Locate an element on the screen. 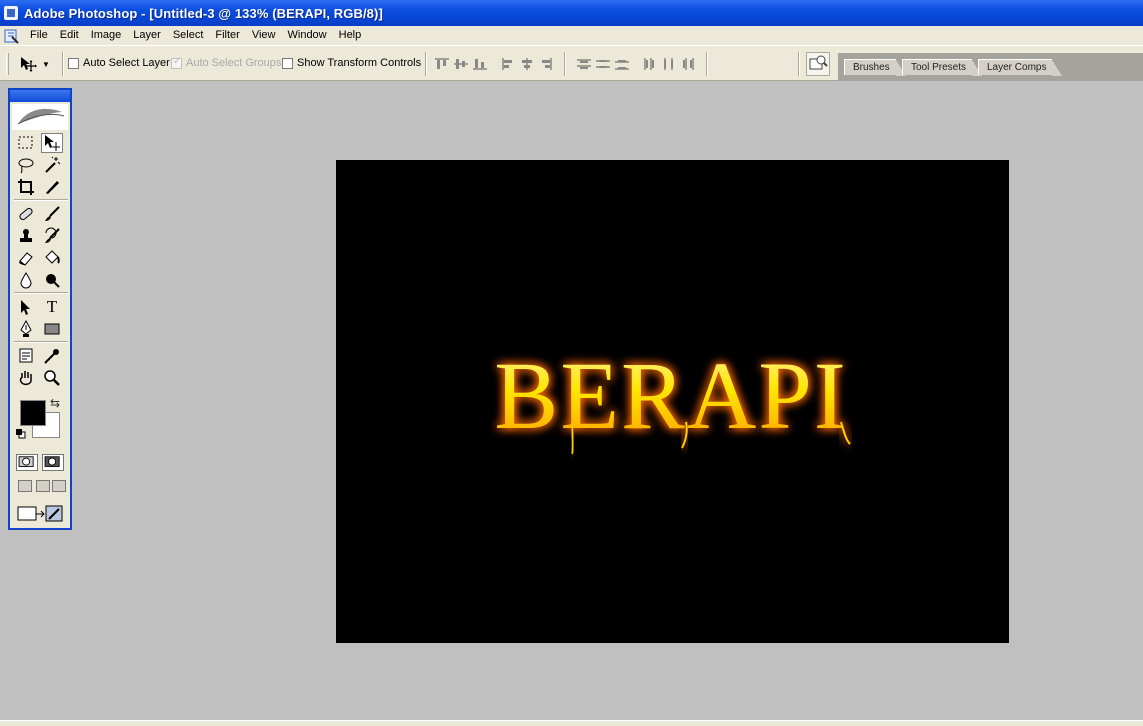 The image size is (1143, 726). tool-preset-picker: ▼ is located at coordinates (37, 64).